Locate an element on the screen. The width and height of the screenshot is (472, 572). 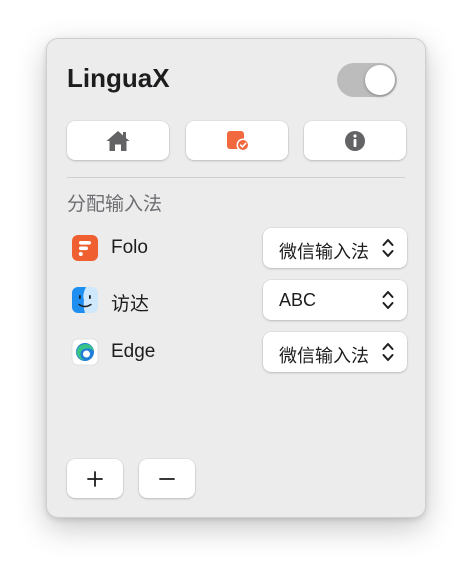
input-method-select: ABC is located at coordinates (335, 300).